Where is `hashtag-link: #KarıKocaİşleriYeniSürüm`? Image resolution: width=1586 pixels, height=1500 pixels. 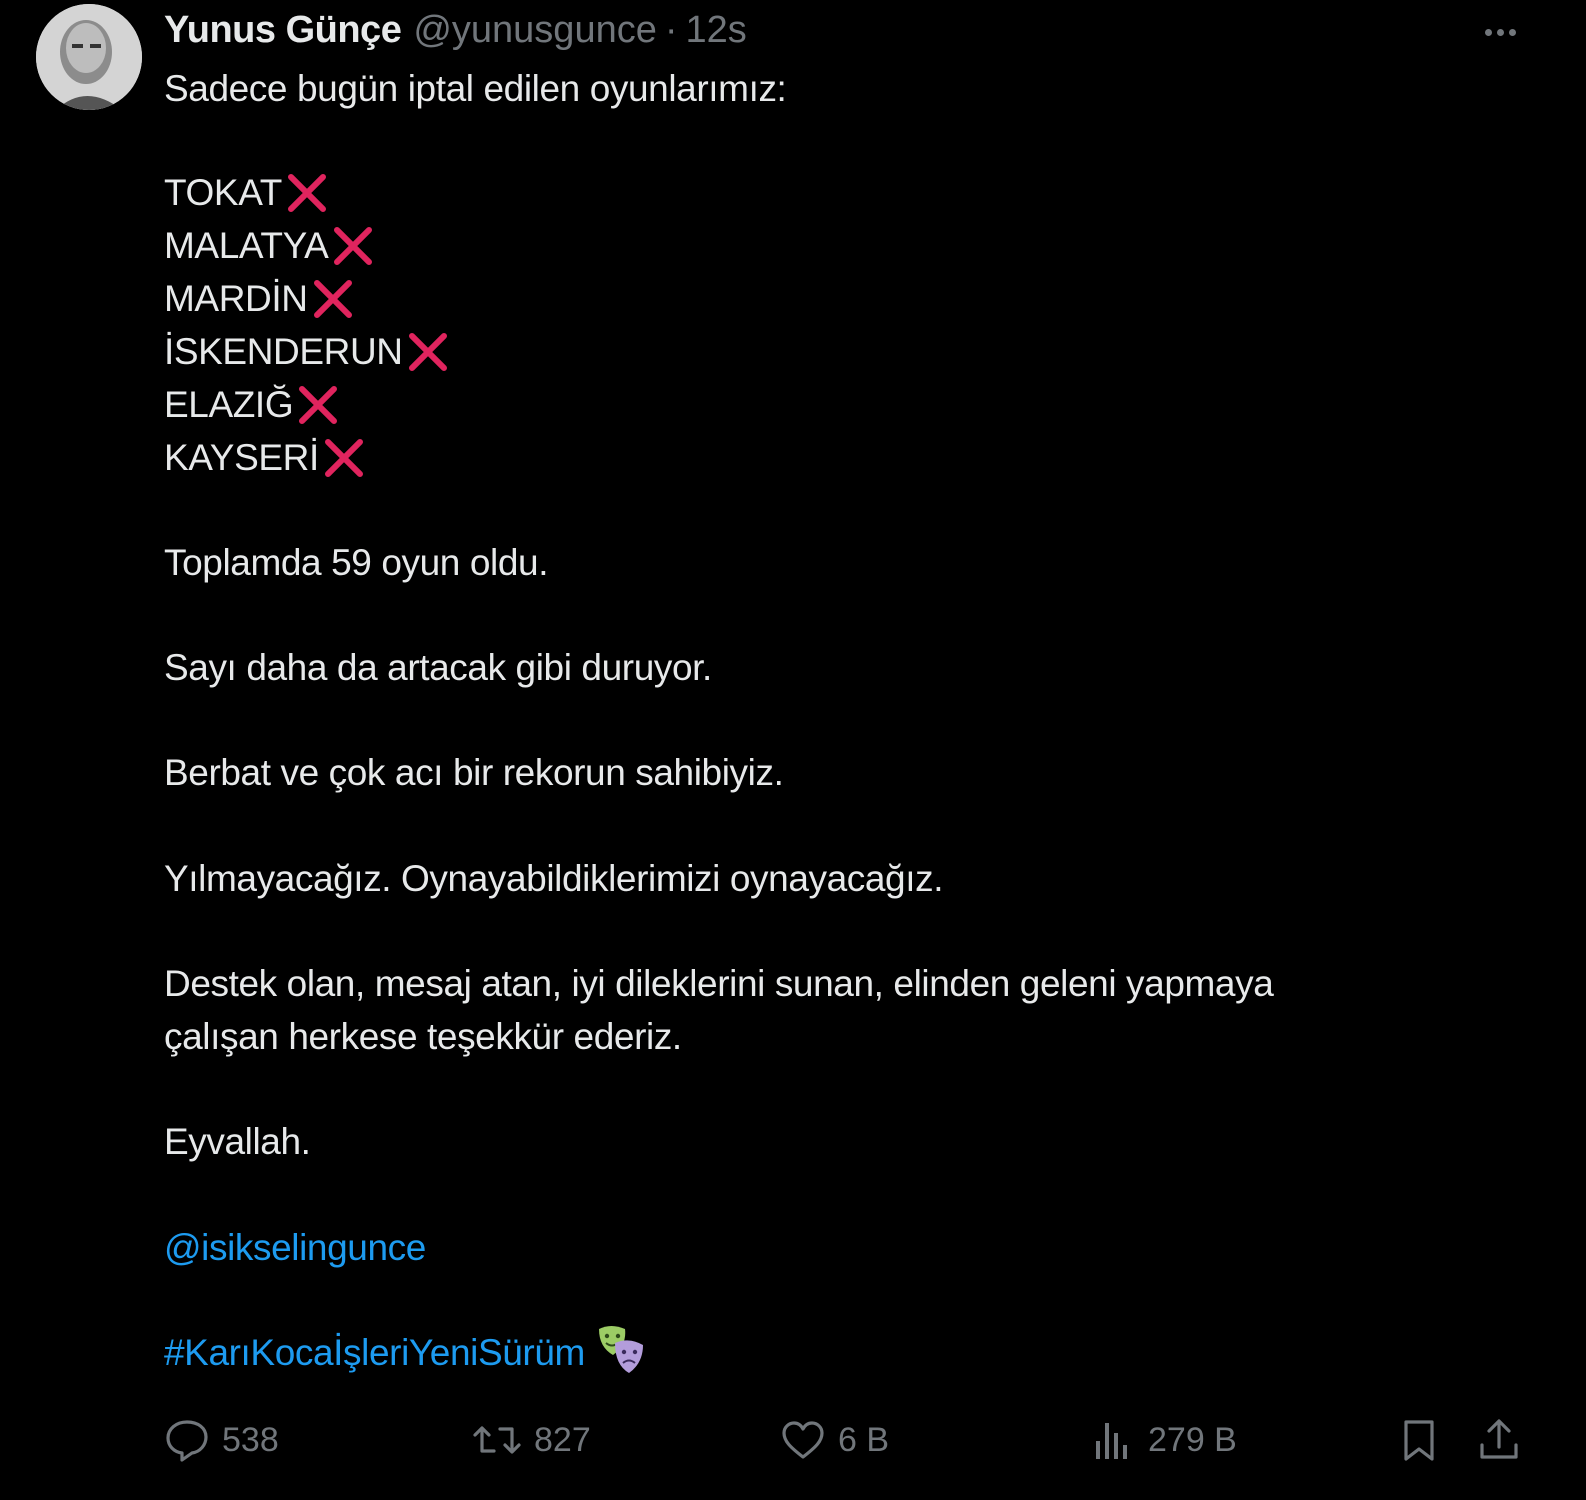
hashtag-link: #KarıKocaİşleriYeniSürüm is located at coordinates (374, 1352).